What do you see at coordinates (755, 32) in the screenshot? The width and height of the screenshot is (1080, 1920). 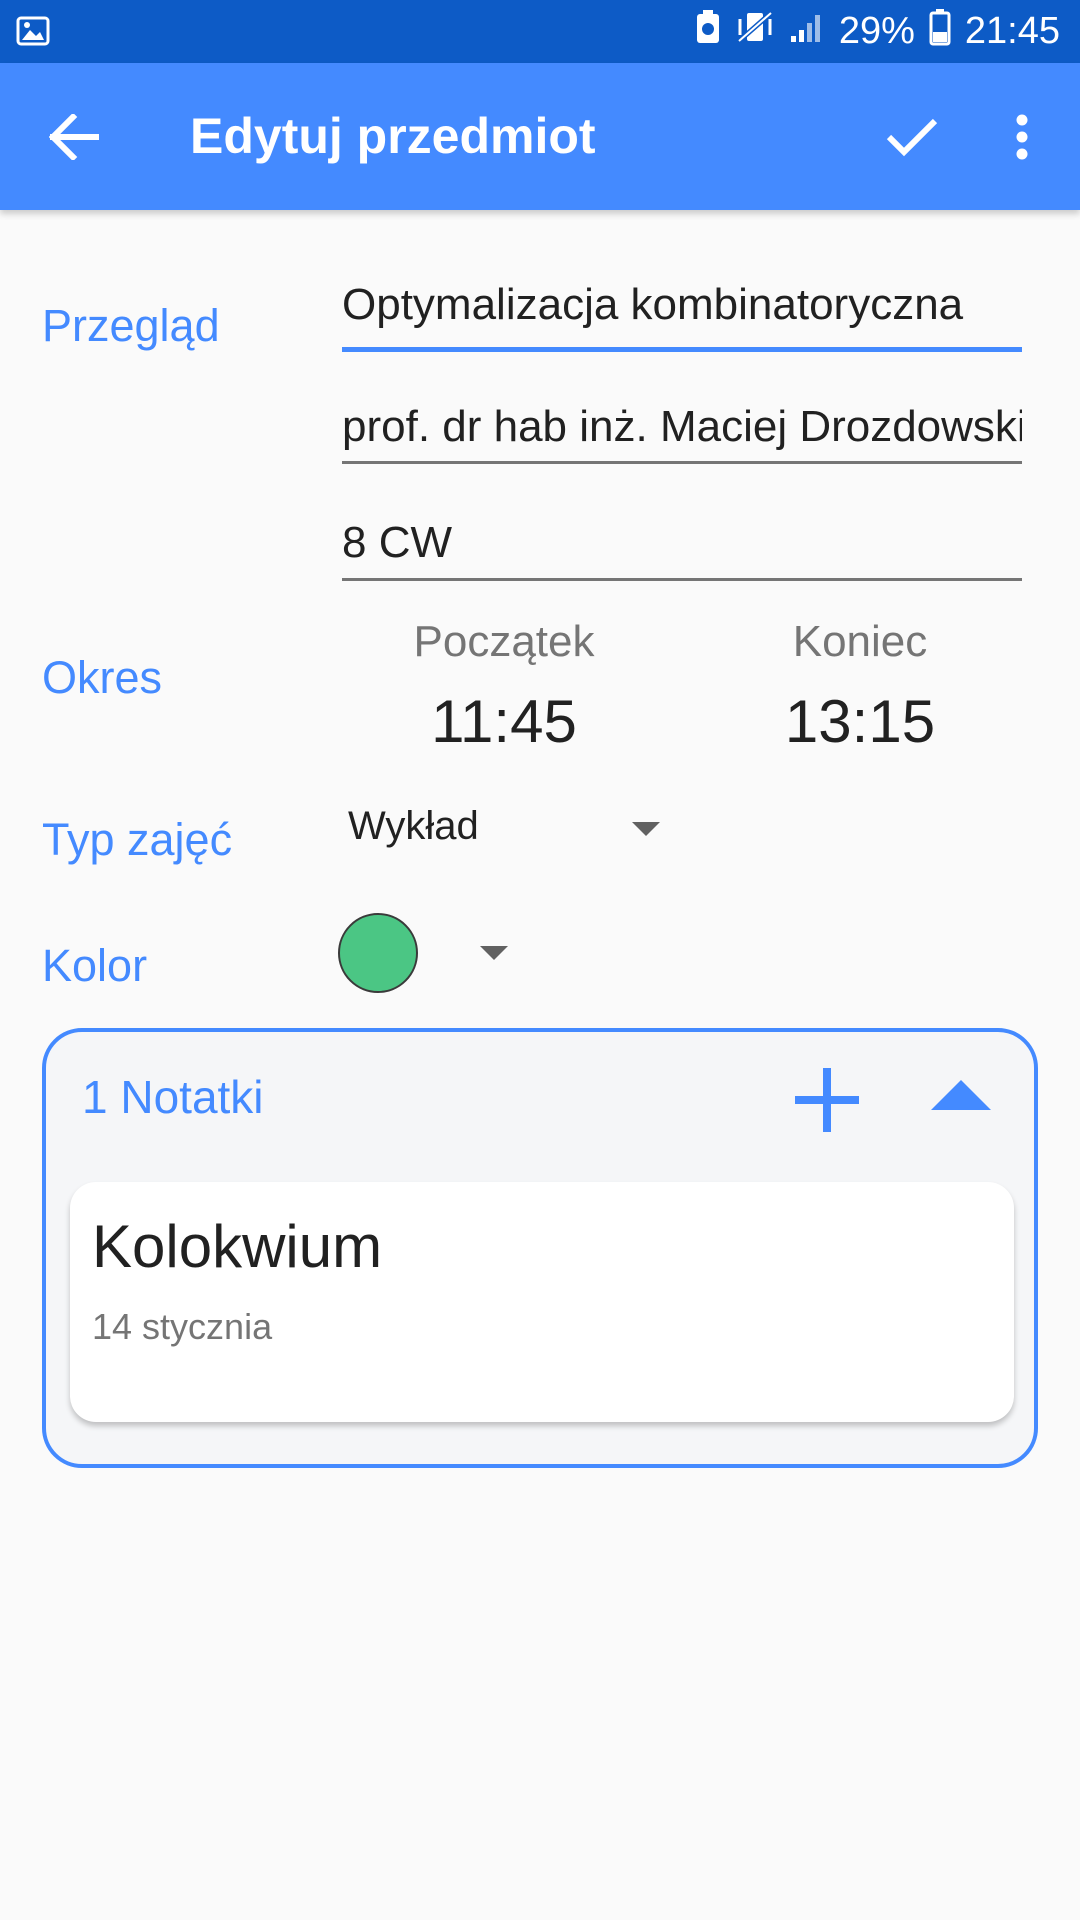 I see `vibrate-icon` at bounding box center [755, 32].